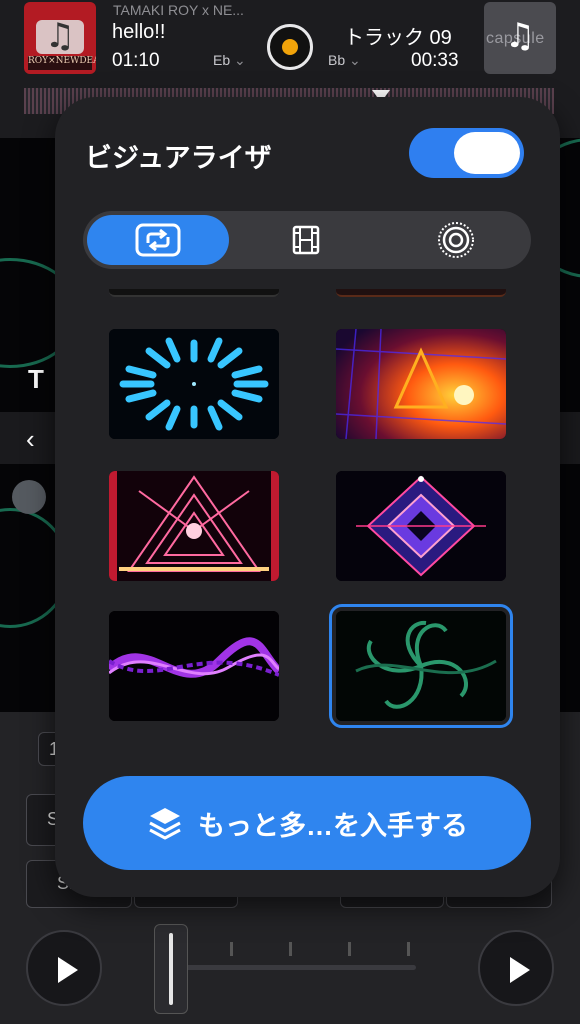 The width and height of the screenshot is (580, 1024). Describe the element at coordinates (298, 967) in the screenshot. I see `crossfader-track` at that location.